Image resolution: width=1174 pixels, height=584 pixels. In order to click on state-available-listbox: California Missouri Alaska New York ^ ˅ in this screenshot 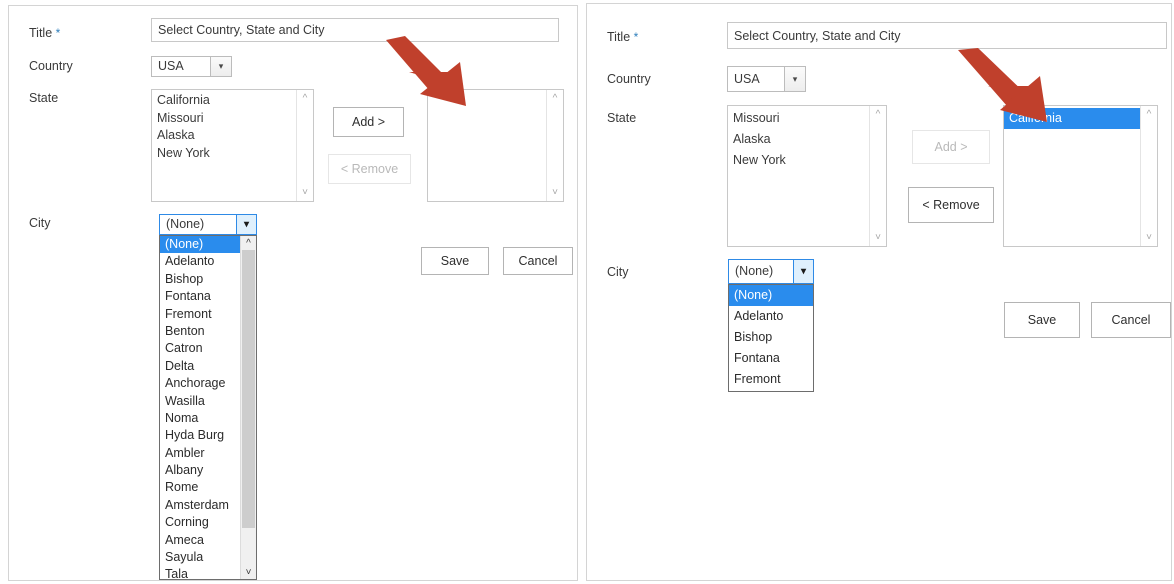, I will do `click(232, 145)`.